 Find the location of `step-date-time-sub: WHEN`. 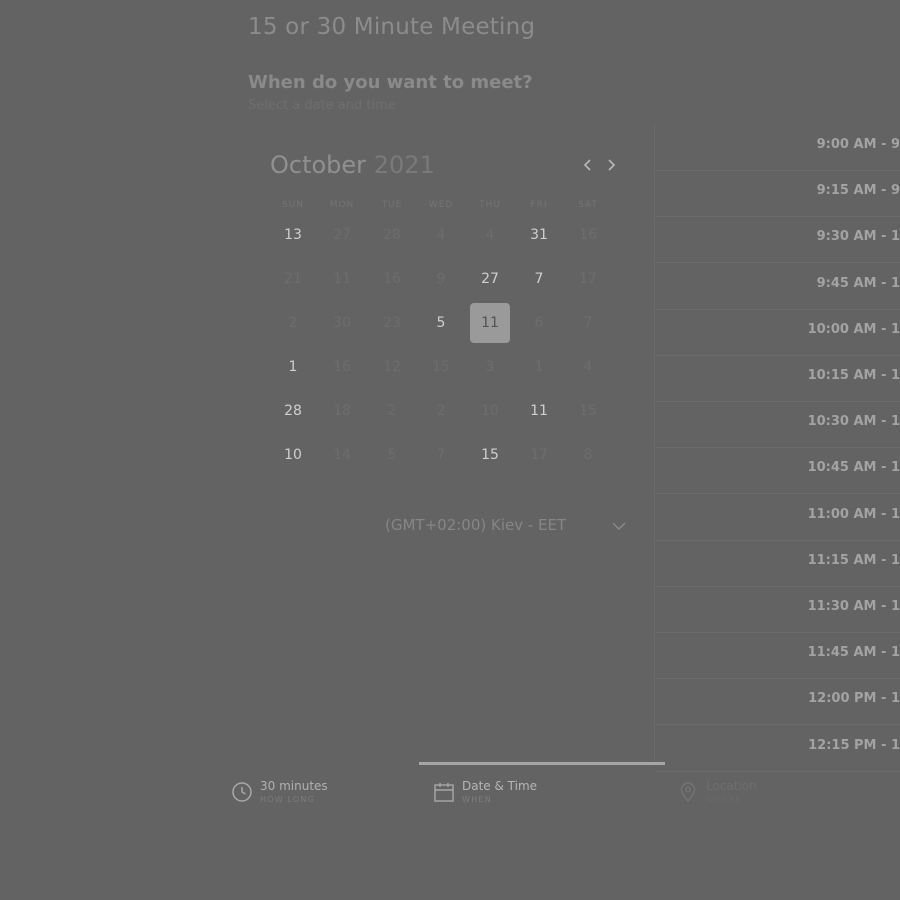

step-date-time-sub: WHEN is located at coordinates (477, 799).